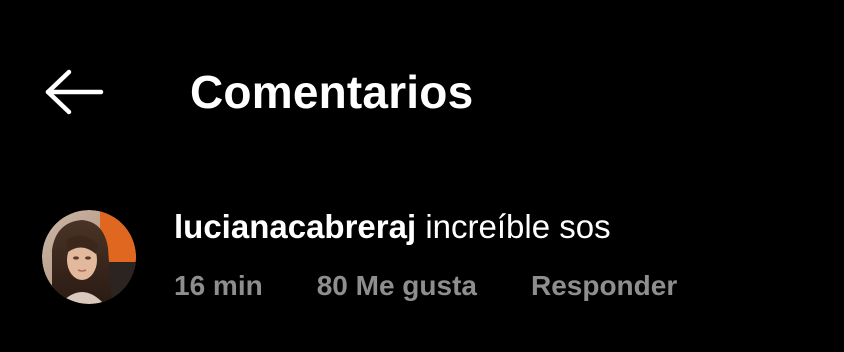 The image size is (844, 352). I want to click on comment-text: increíble sos, so click(518, 226).